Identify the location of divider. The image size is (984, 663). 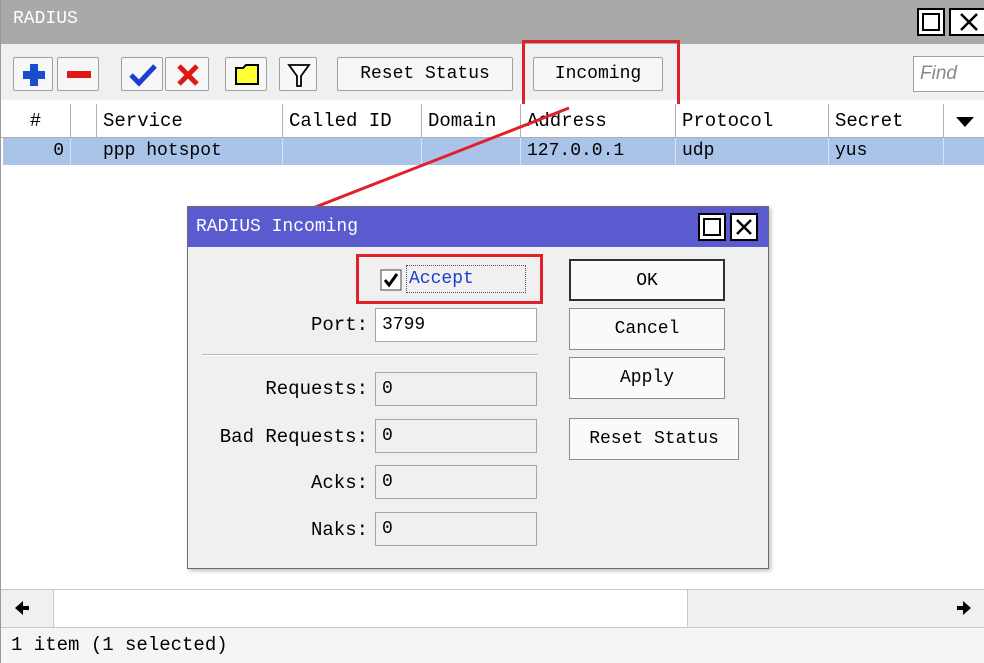
(370, 355).